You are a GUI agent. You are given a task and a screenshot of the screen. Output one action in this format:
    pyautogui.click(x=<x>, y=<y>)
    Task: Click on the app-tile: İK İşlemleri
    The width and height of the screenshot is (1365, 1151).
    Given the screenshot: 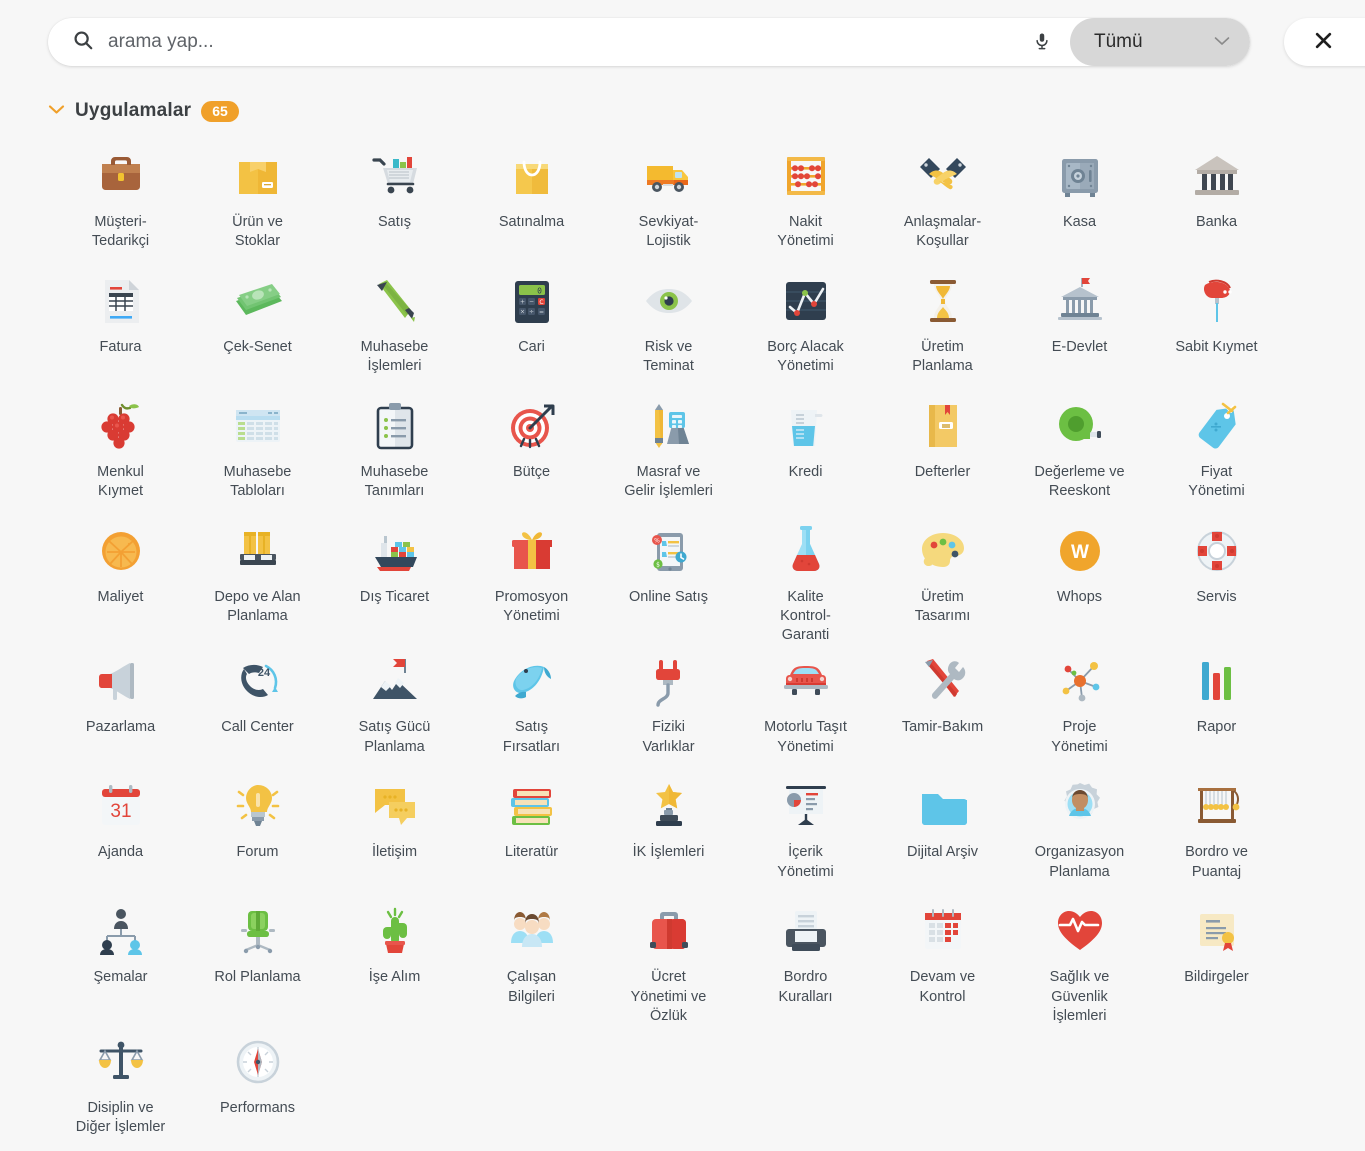 What is the action you would take?
    pyautogui.click(x=668, y=832)
    